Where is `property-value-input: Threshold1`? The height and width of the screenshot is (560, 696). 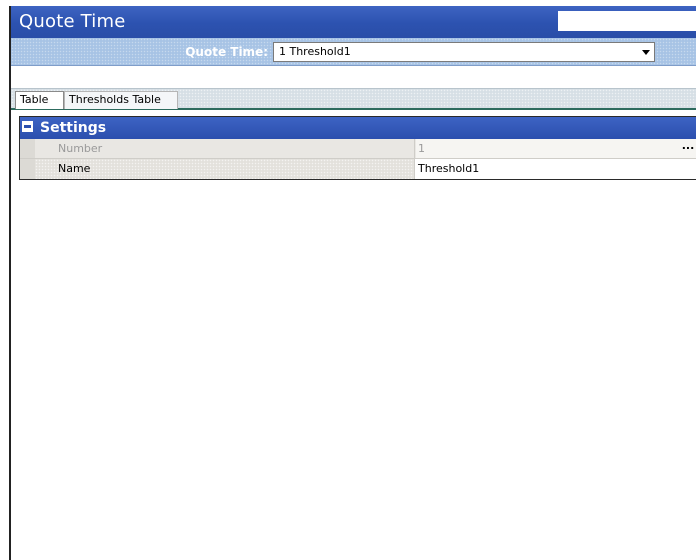 property-value-input: Threshold1 is located at coordinates (536, 169).